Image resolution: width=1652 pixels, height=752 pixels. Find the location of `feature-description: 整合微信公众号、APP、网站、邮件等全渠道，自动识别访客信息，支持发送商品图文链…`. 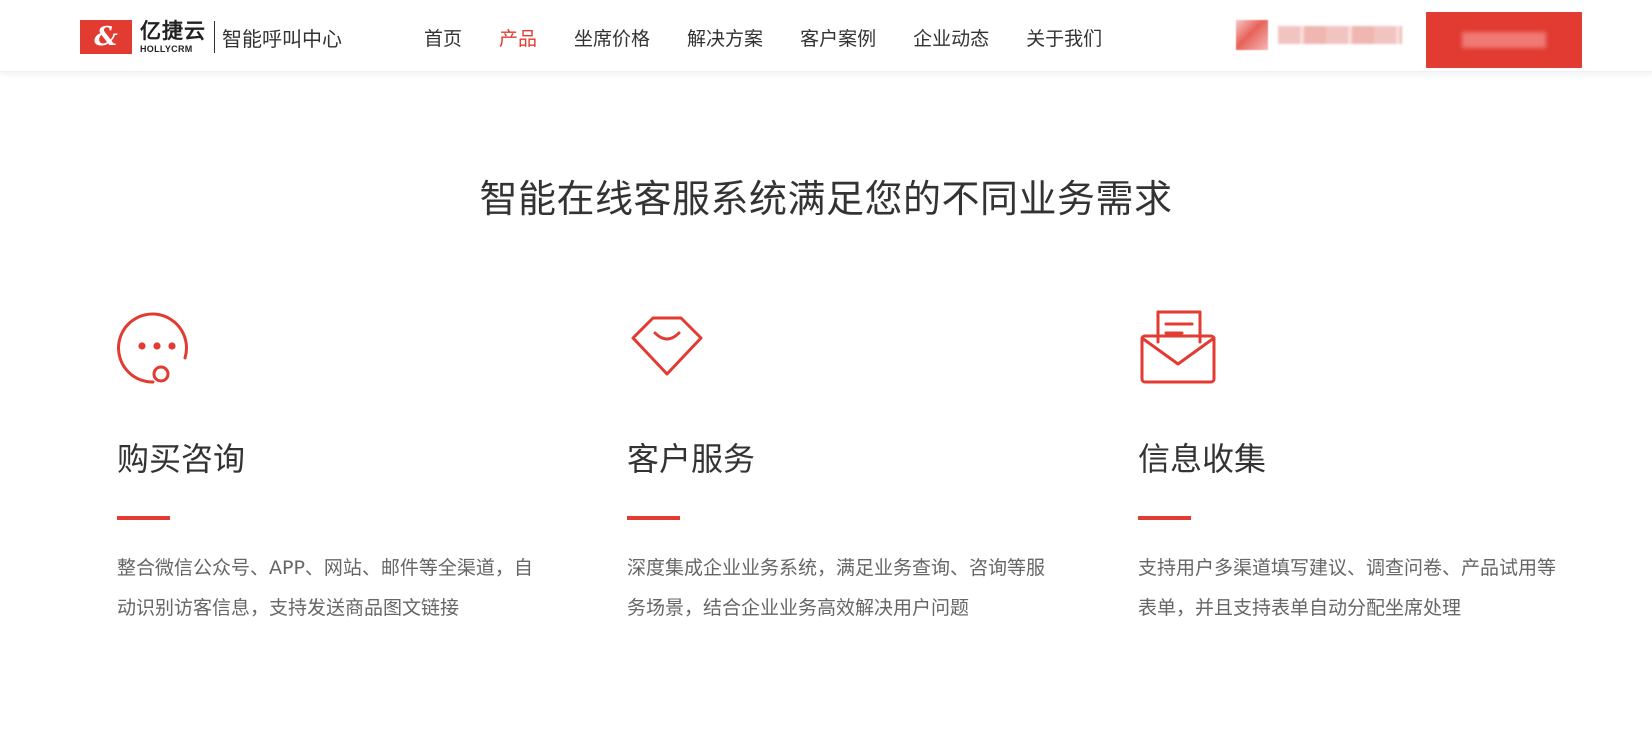

feature-description: 整合微信公众号、APP、网站、邮件等全渠道，自动识别访客信息，支持发送商品图文链… is located at coordinates (325, 588).